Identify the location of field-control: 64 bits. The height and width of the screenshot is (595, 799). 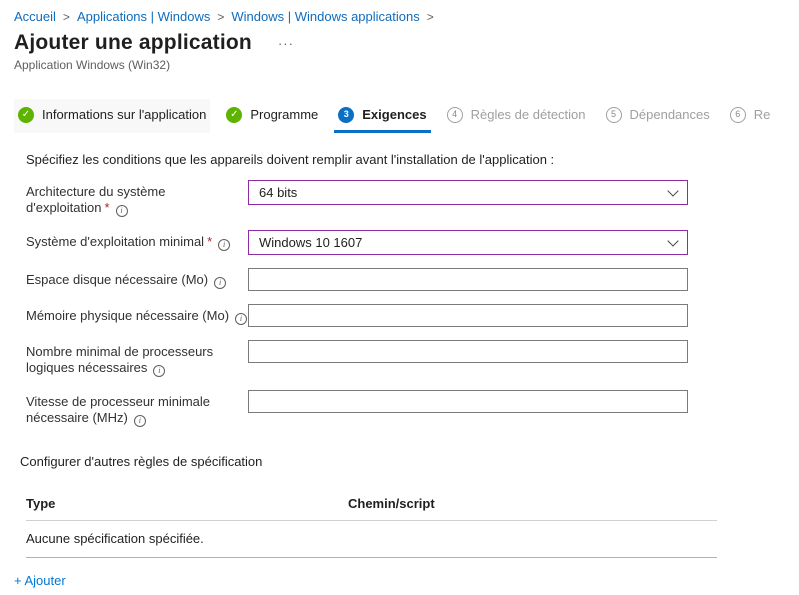
(468, 192).